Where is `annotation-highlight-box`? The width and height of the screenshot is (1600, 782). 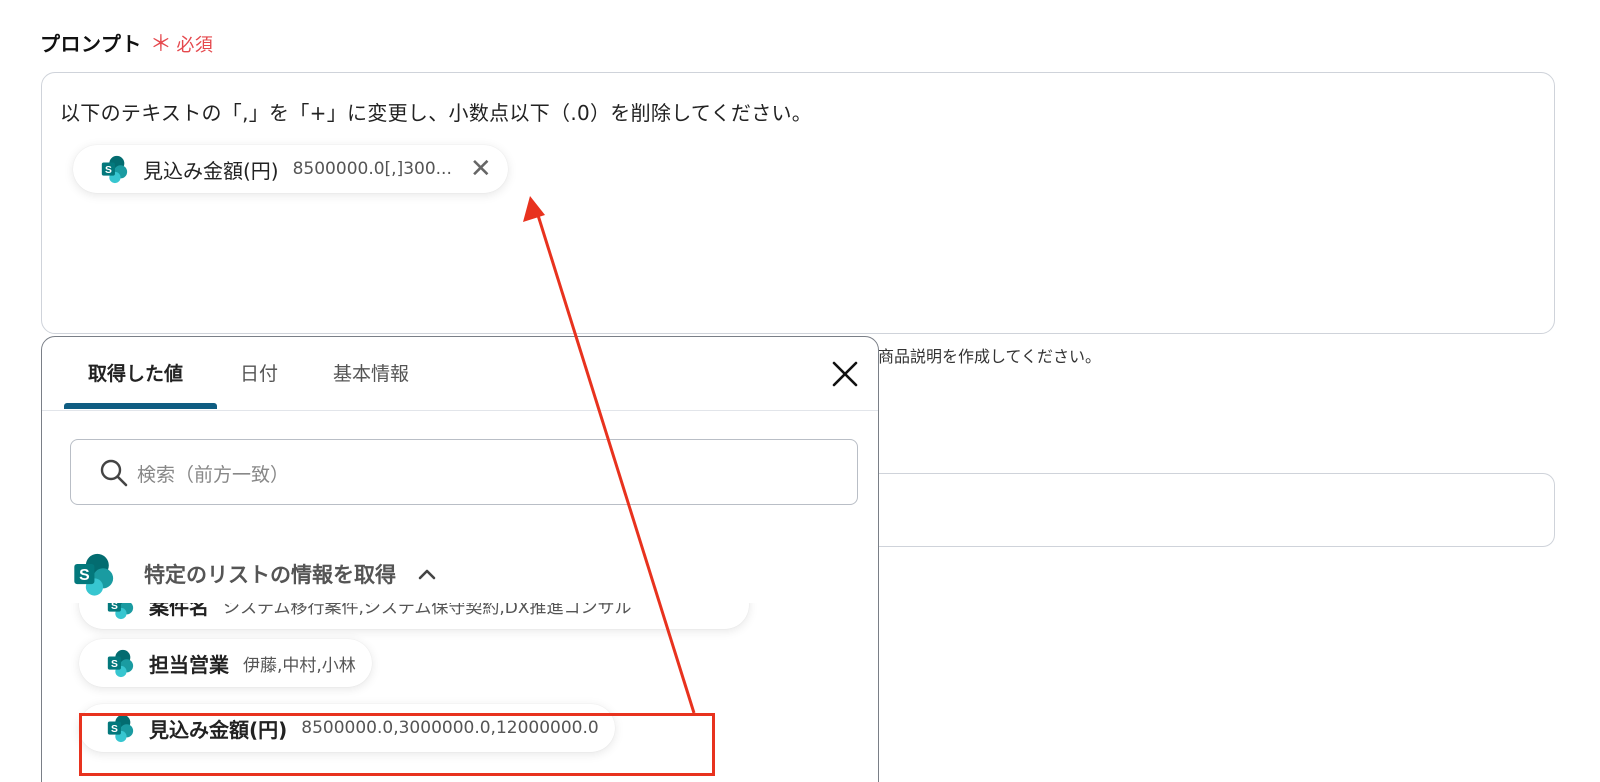 annotation-highlight-box is located at coordinates (397, 744).